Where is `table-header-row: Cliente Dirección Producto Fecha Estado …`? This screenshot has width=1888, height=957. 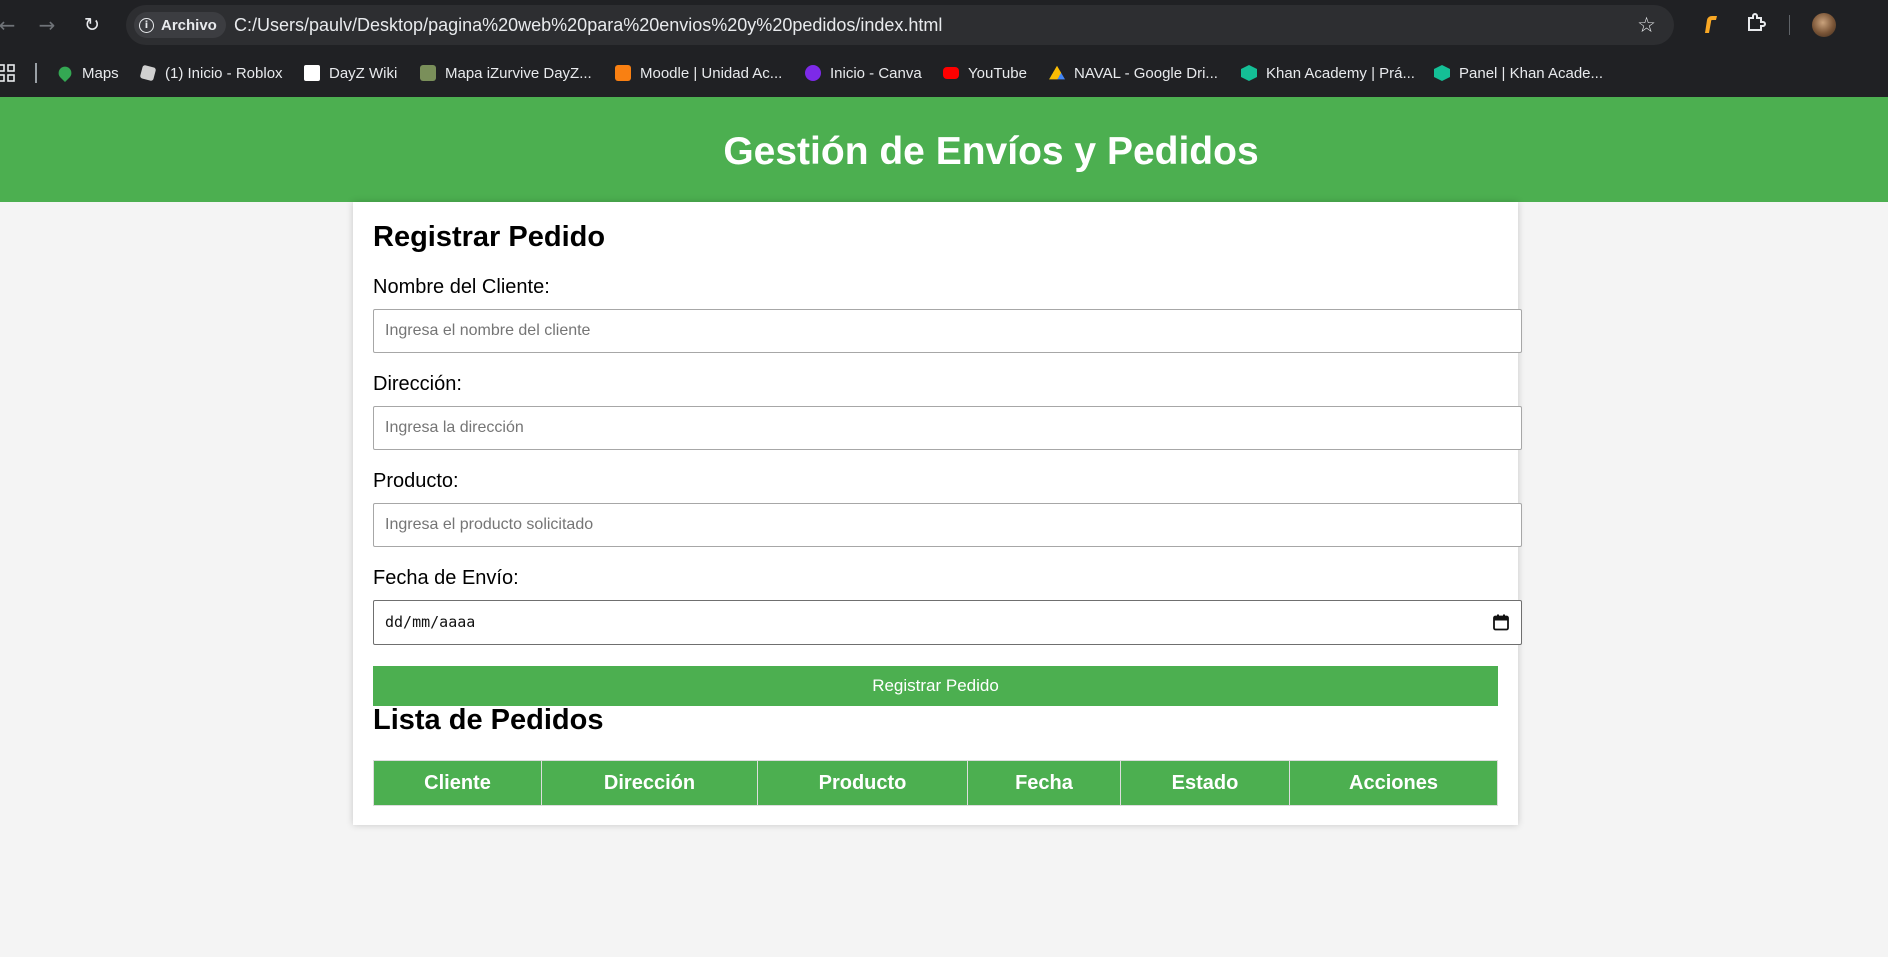 table-header-row: Cliente Dirección Producto Fecha Estado … is located at coordinates (935, 783).